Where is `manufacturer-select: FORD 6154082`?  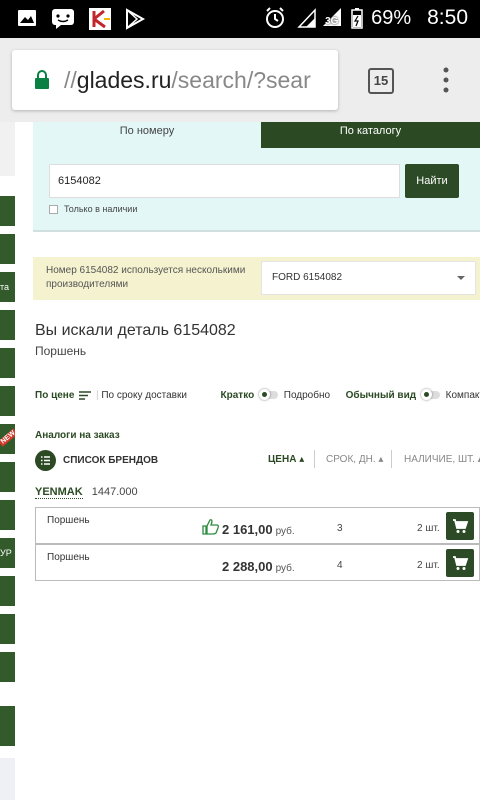 manufacturer-select: FORD 6154082 is located at coordinates (368, 278).